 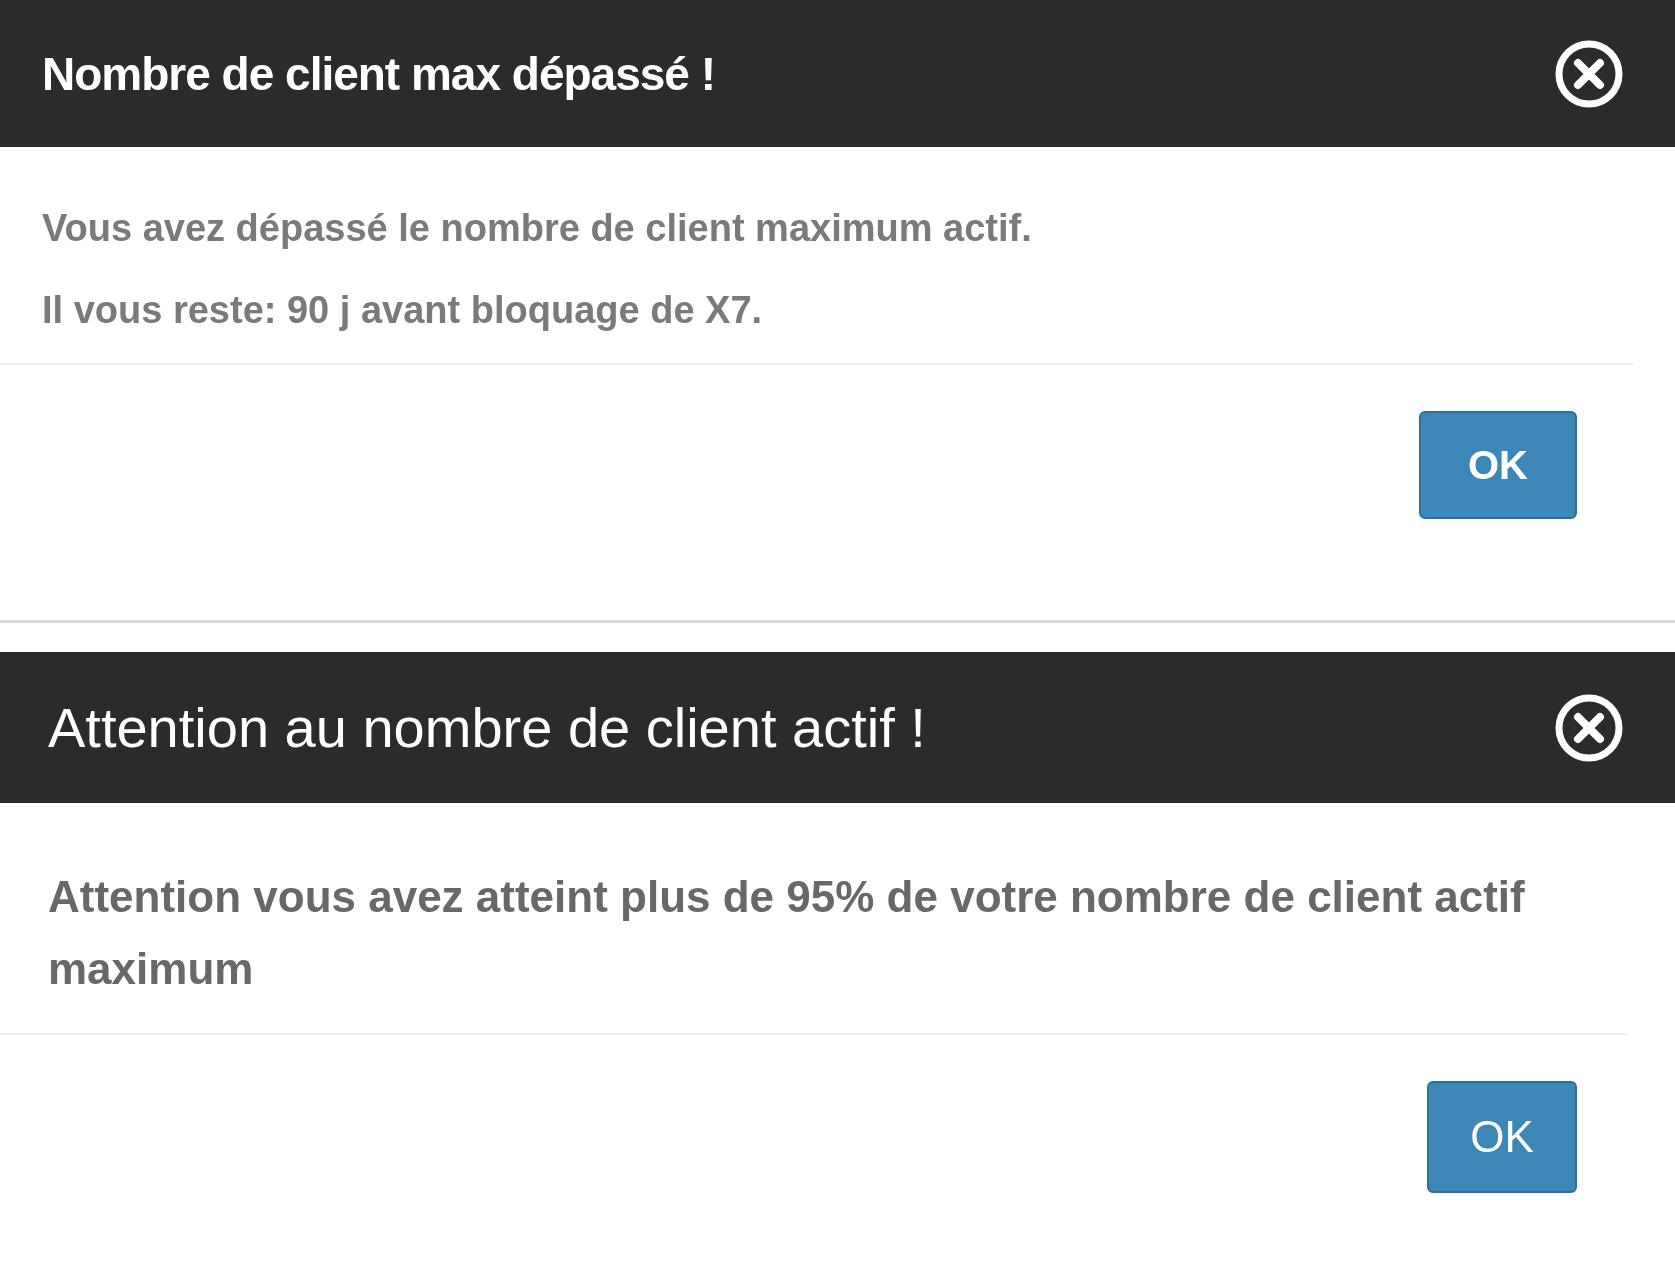 I want to click on message-text: Vous avez dépassé le nombre de client maximum actif., so click(x=537, y=228).